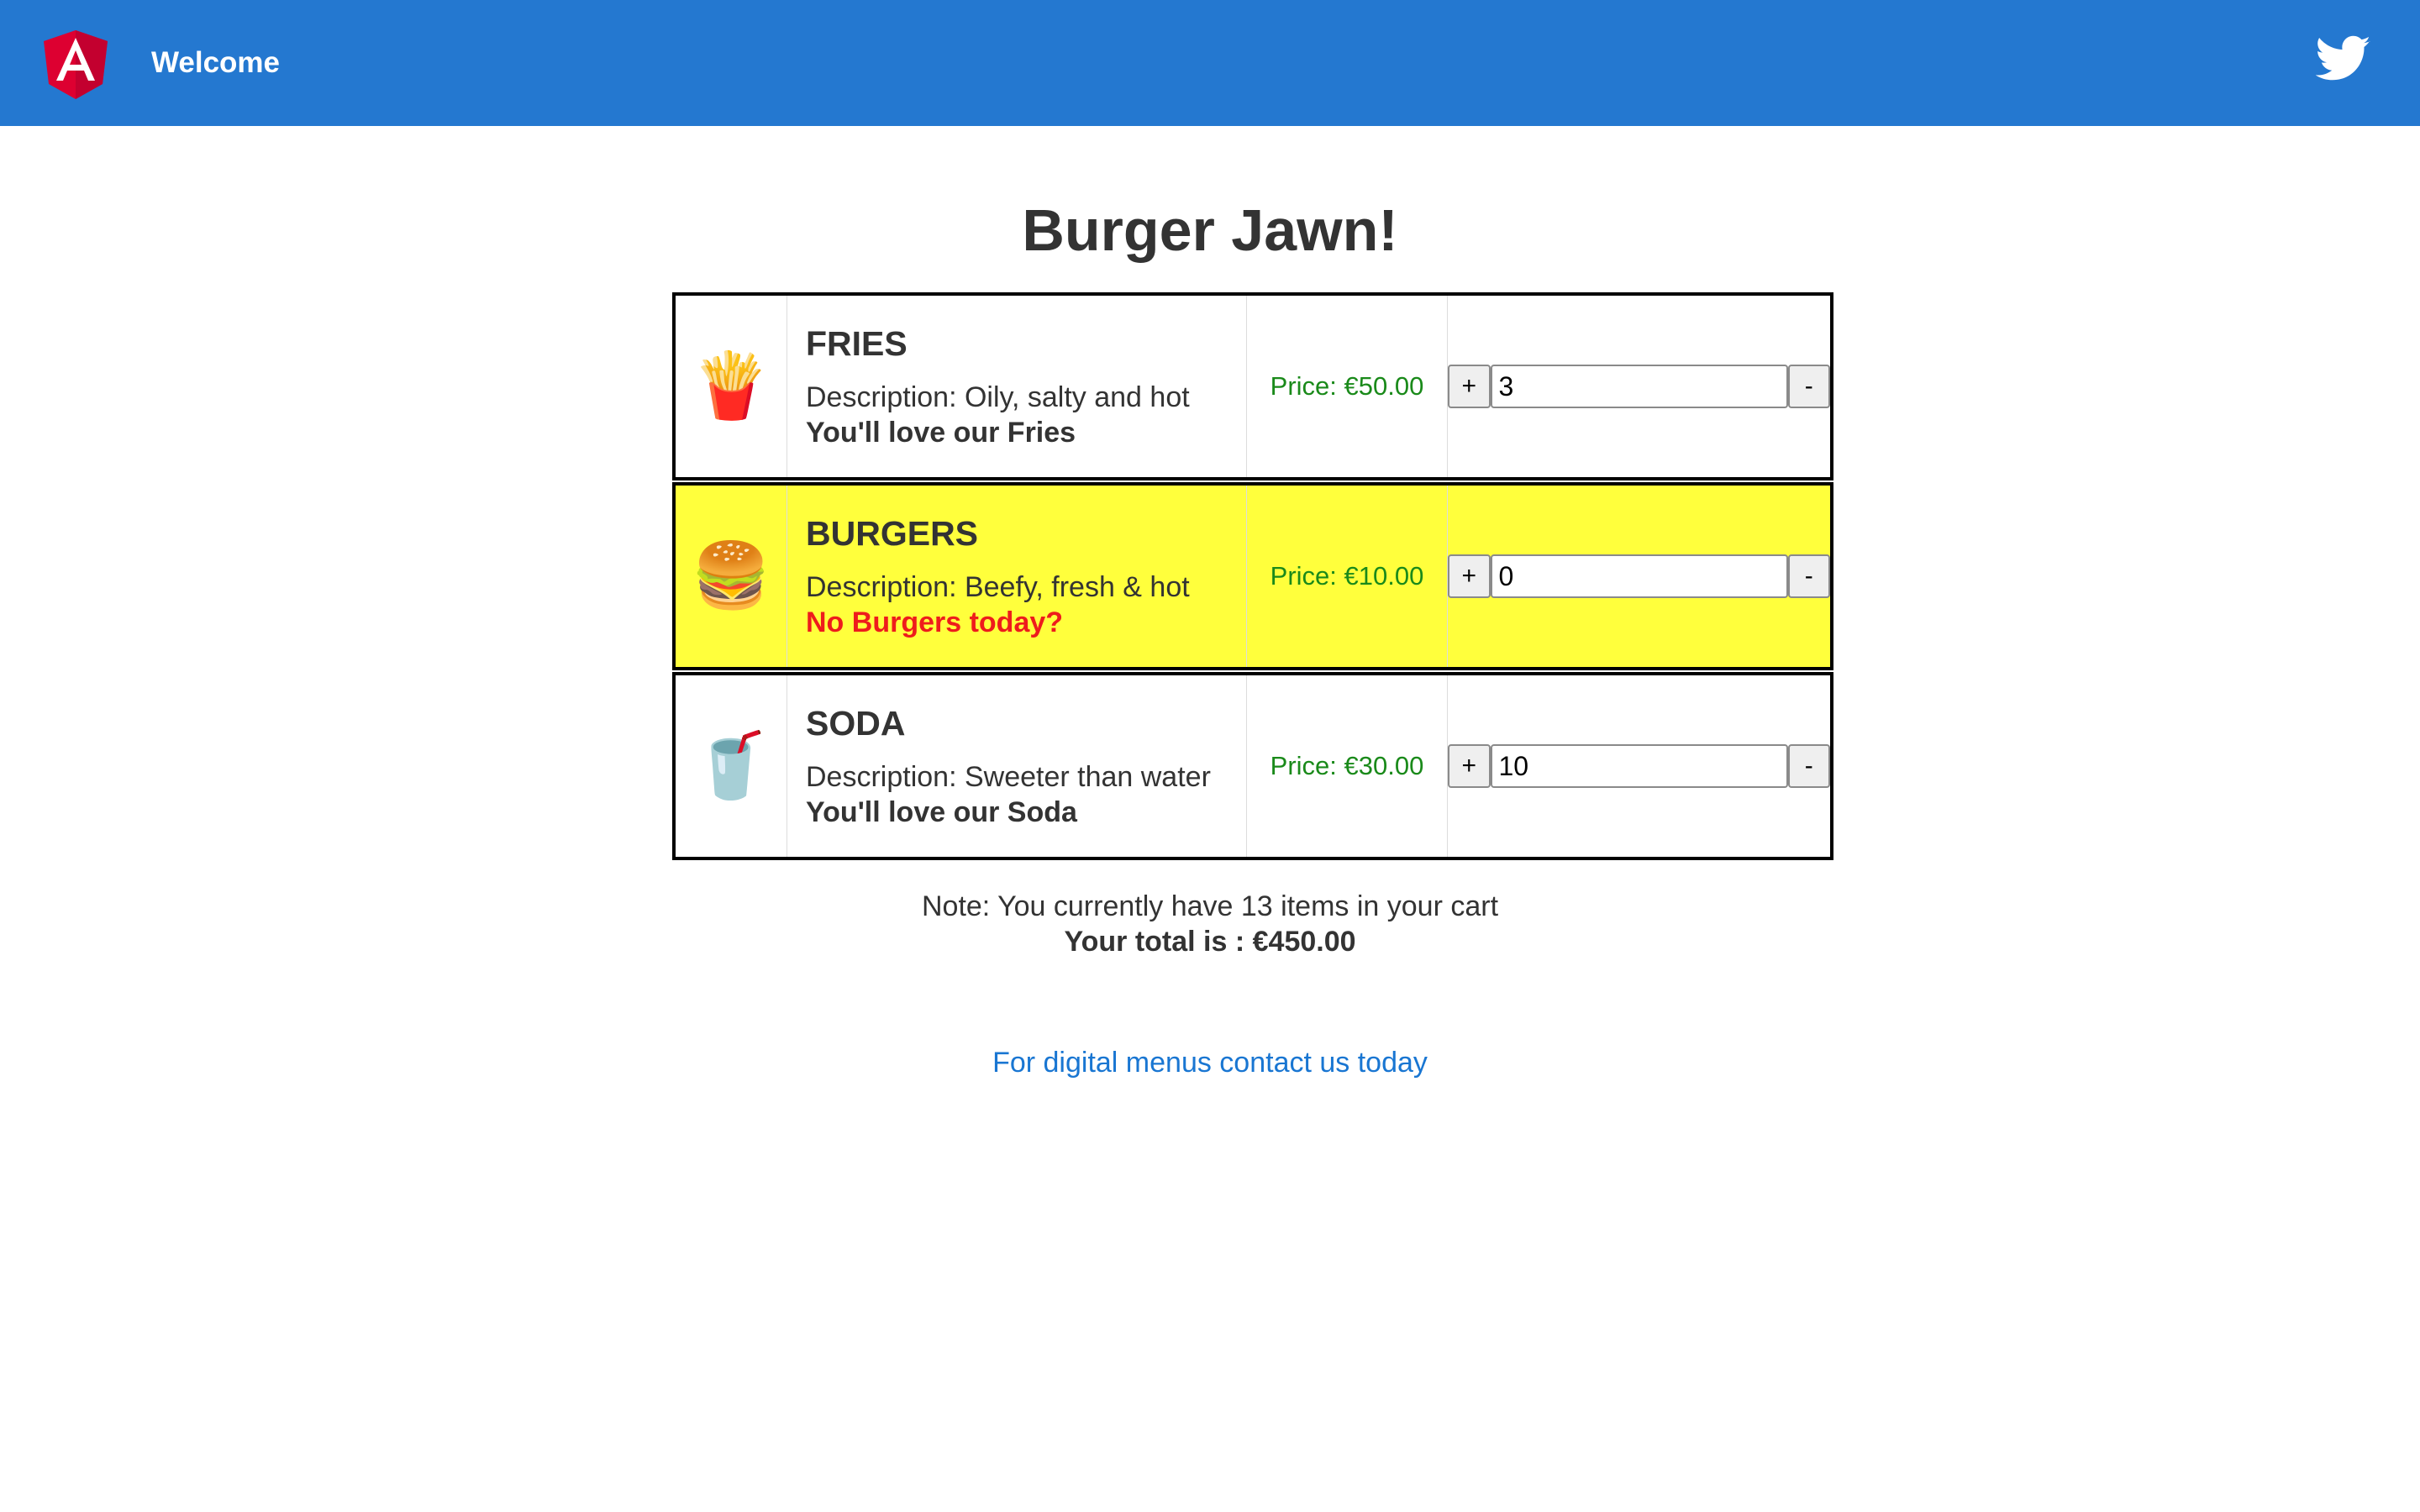  I want to click on contact-link: For digital menus contact us today, so click(1210, 1063).